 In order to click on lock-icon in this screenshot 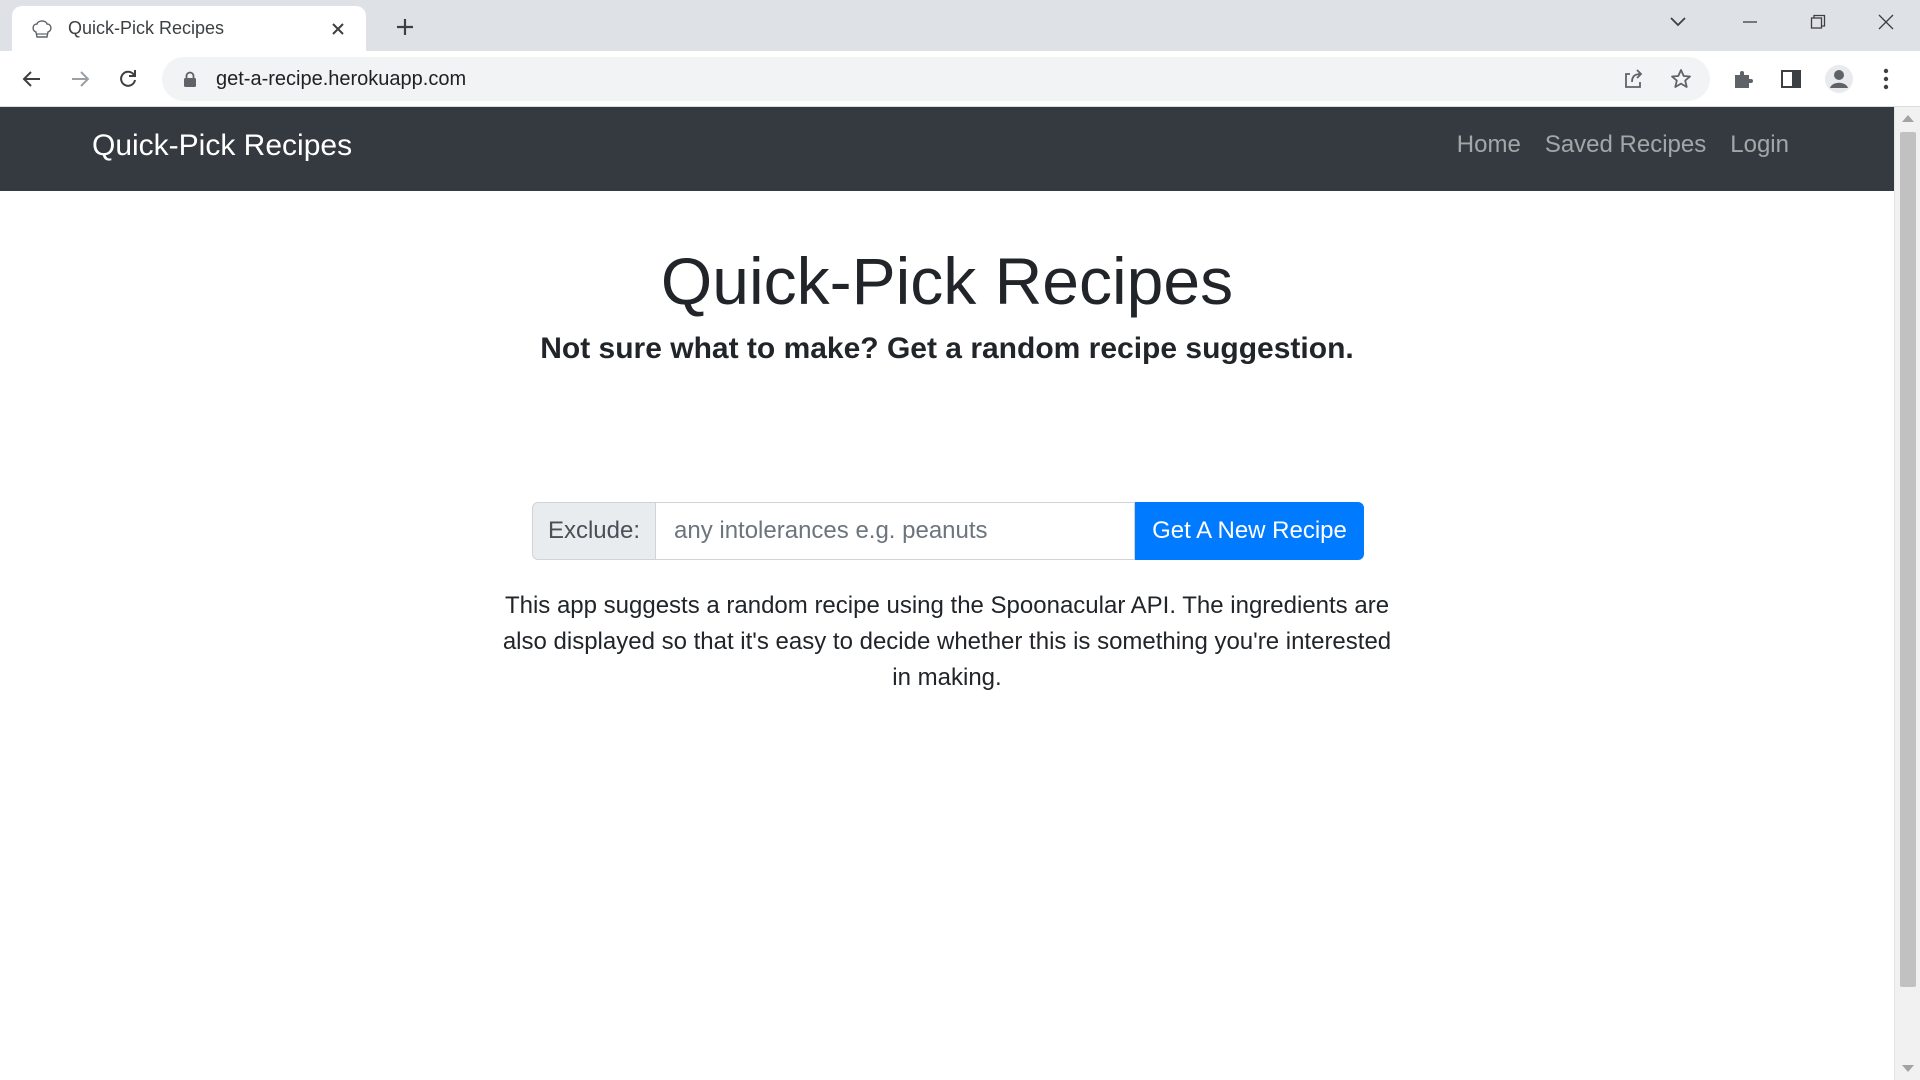, I will do `click(190, 79)`.